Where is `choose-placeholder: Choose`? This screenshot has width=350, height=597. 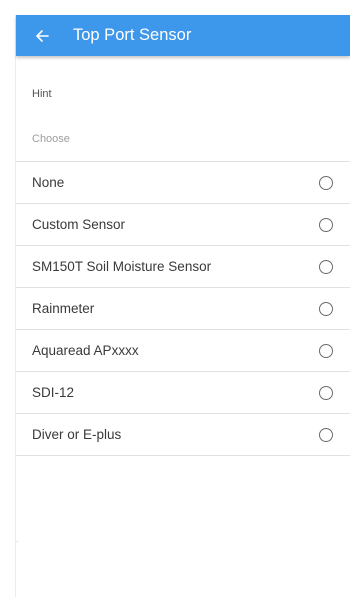 choose-placeholder: Choose is located at coordinates (51, 139).